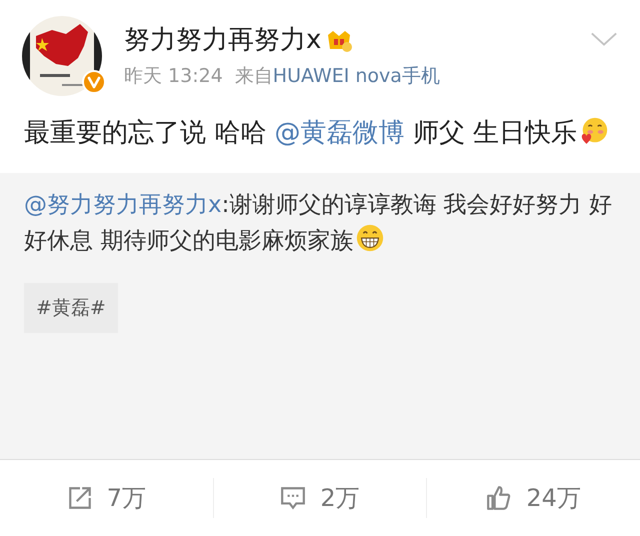  Describe the element at coordinates (106, 498) in the screenshot. I see `share-action-button: 7万` at that location.